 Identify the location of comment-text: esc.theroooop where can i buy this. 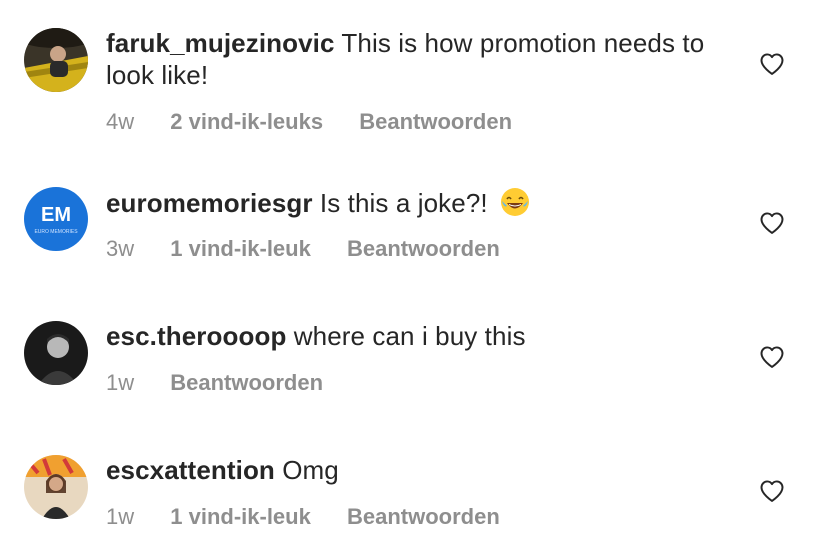
(406, 336).